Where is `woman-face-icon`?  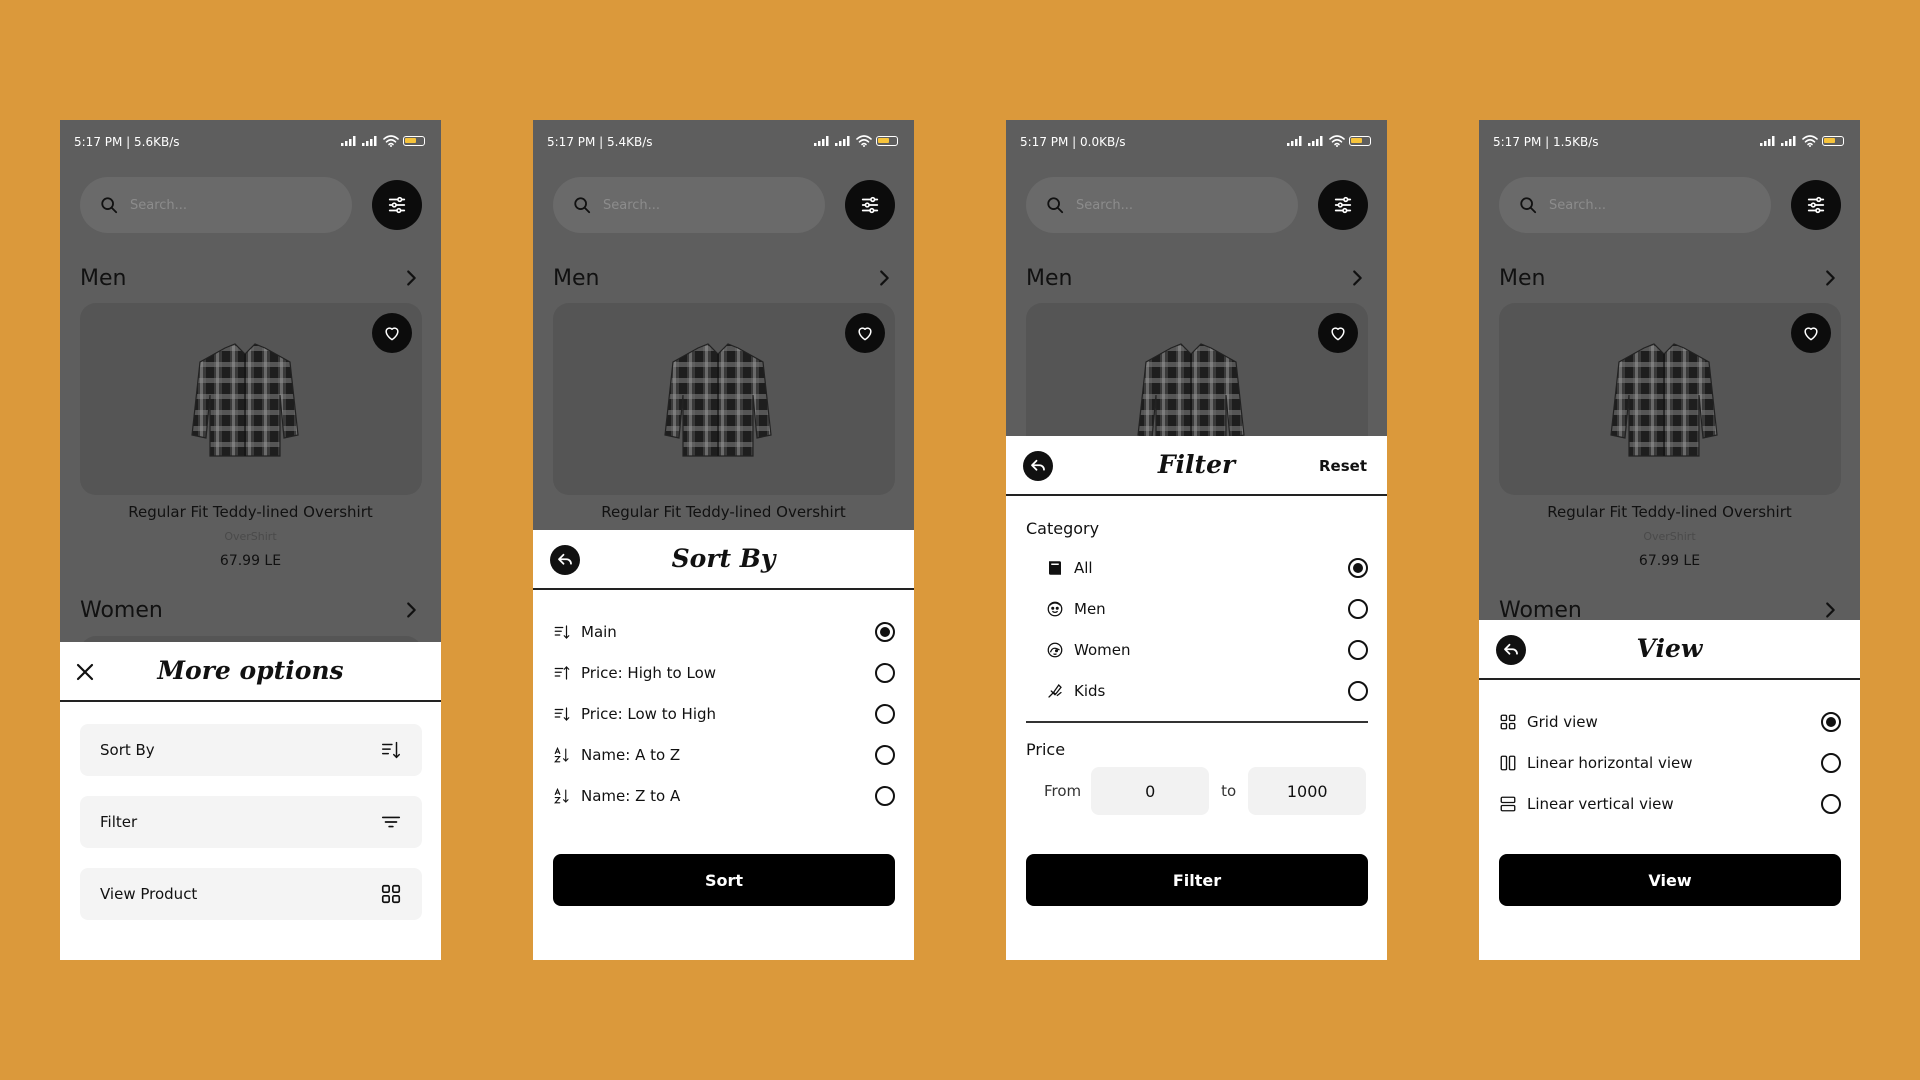
woman-face-icon is located at coordinates (1055, 650).